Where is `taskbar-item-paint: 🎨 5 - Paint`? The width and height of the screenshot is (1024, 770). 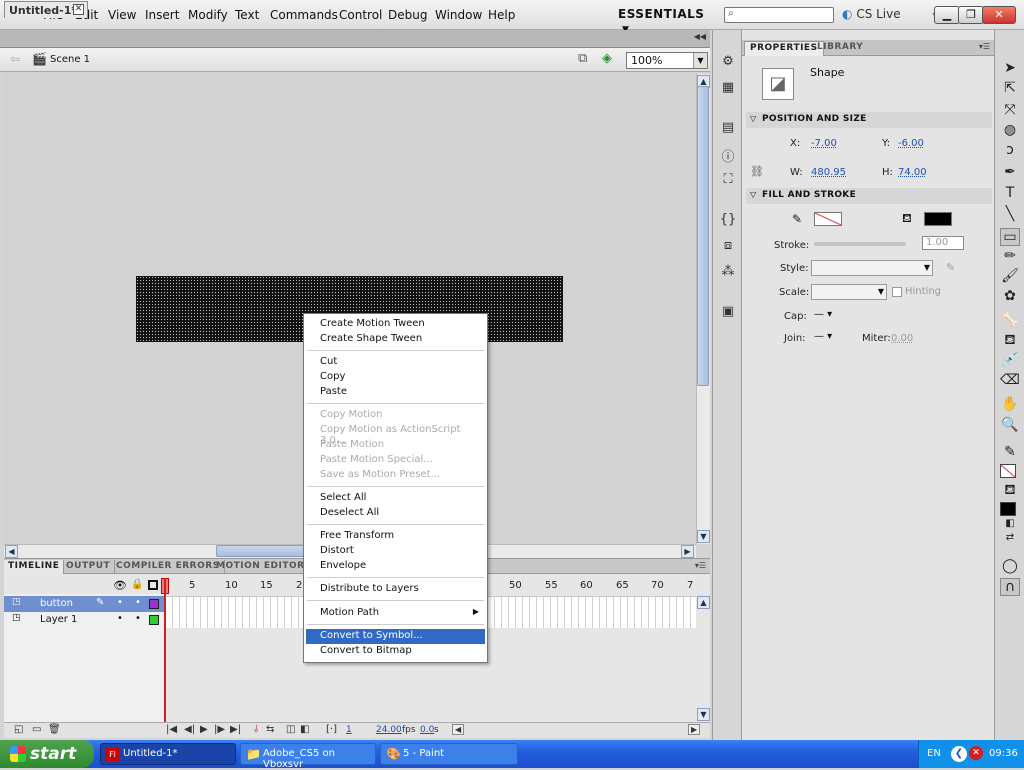
taskbar-item-paint: 🎨 5 - Paint is located at coordinates (449, 754).